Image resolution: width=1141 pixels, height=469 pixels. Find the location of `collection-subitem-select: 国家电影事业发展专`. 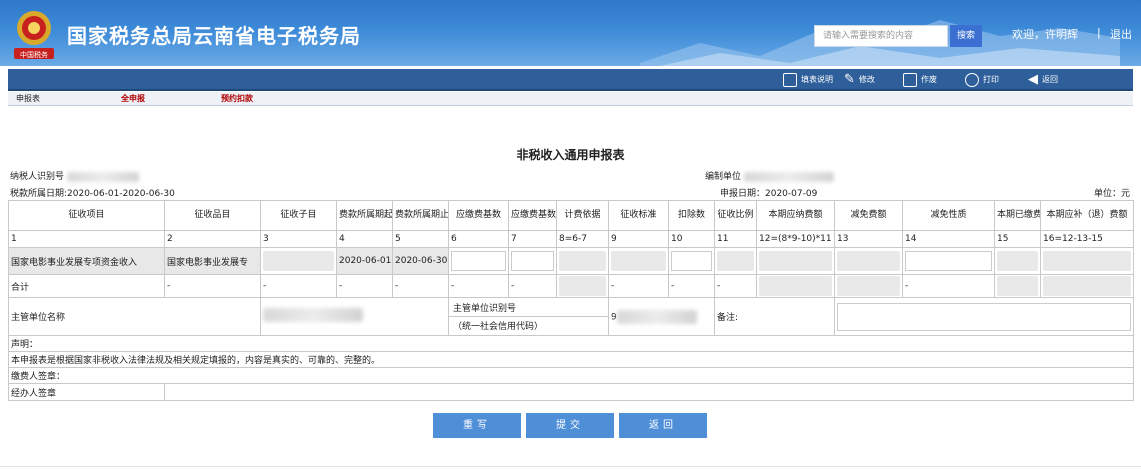

collection-subitem-select: 国家电影事业发展专 is located at coordinates (212, 261).